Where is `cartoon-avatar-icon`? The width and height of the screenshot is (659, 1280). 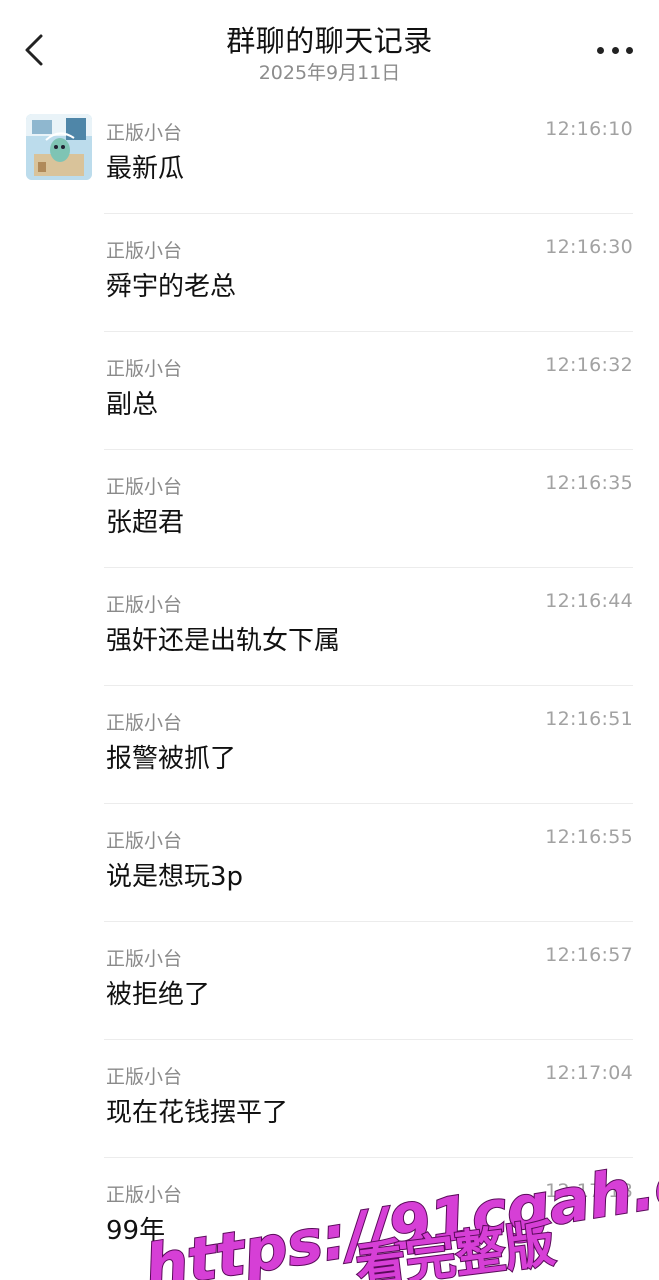
cartoon-avatar-icon is located at coordinates (59, 147).